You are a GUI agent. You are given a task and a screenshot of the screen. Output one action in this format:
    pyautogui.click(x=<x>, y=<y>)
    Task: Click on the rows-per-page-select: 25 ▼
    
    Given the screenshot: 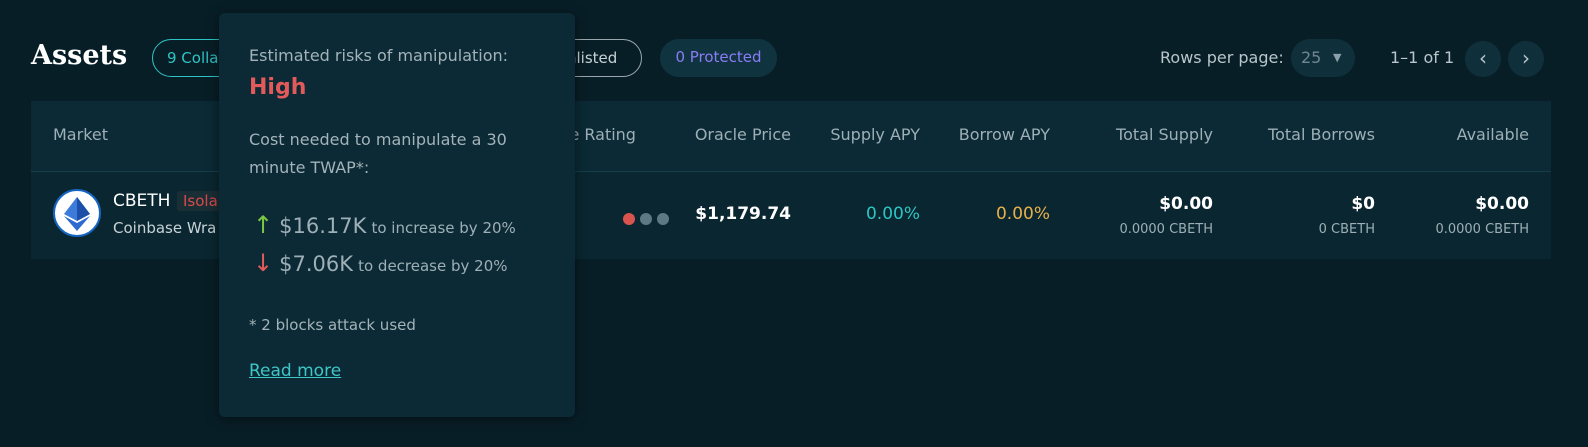 What is the action you would take?
    pyautogui.click(x=1323, y=58)
    